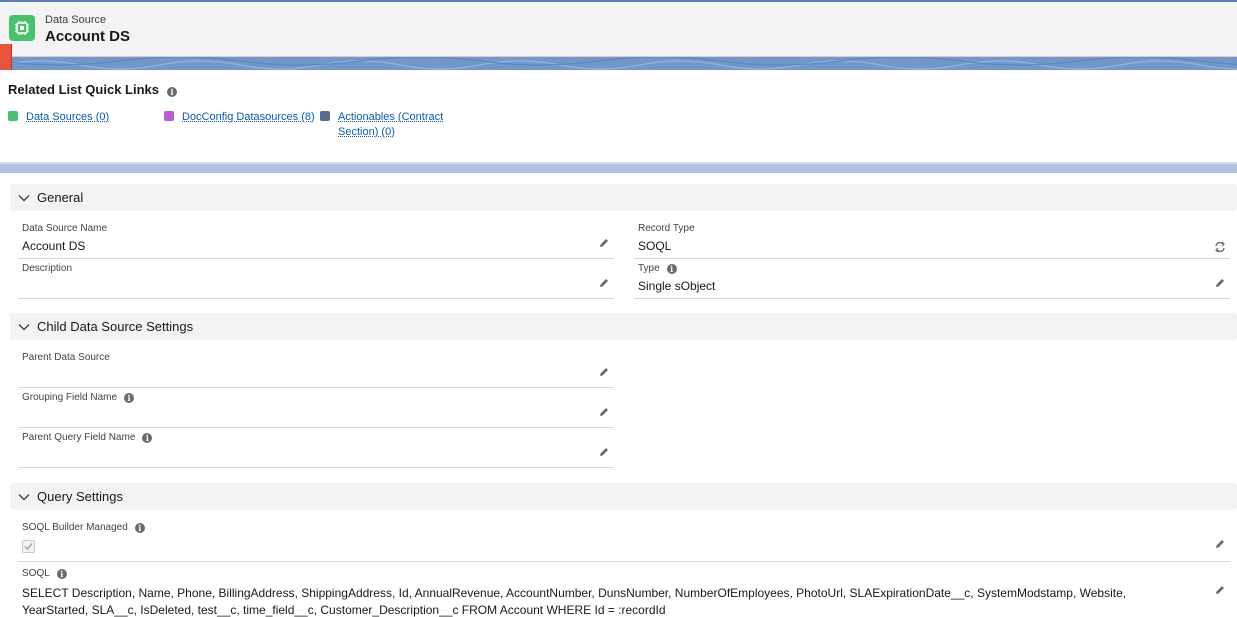  I want to click on field-type: Type i Single sObject, so click(932, 280).